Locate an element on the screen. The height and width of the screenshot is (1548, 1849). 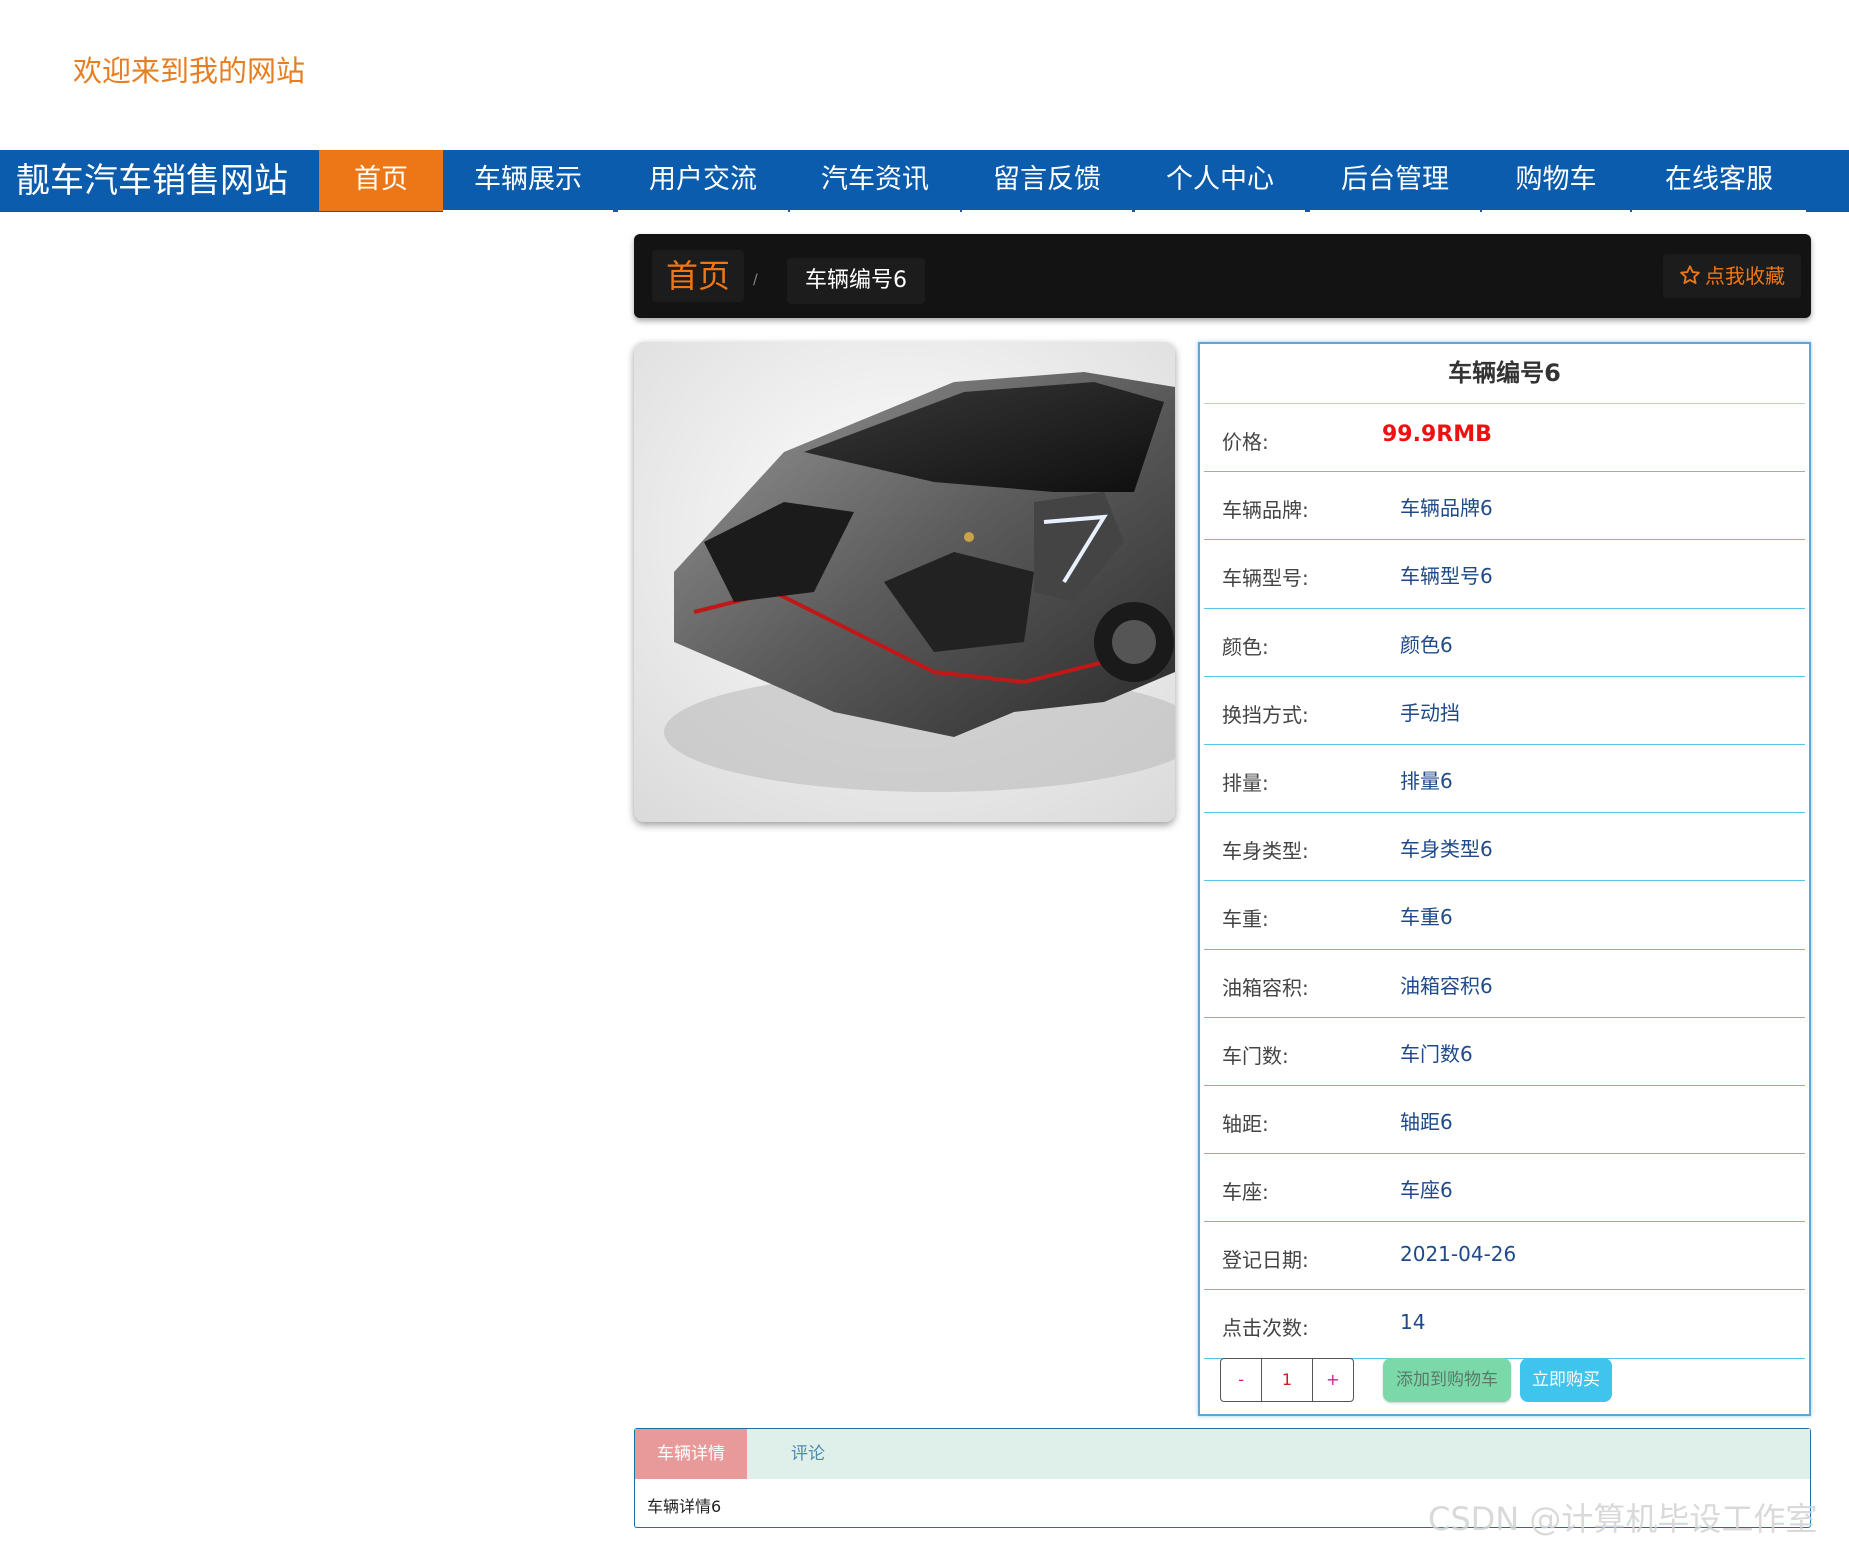
nav-item-cart: 购物车 is located at coordinates (1556, 181).